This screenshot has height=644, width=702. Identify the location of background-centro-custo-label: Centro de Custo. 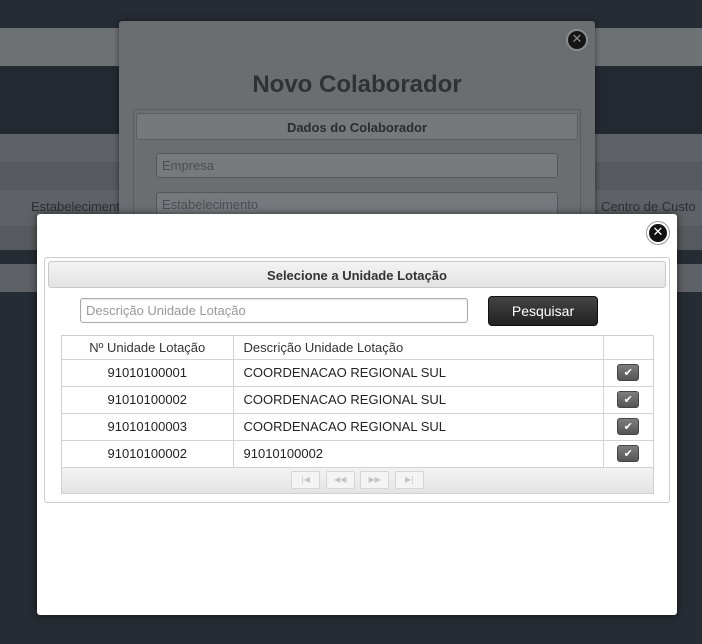
(648, 206).